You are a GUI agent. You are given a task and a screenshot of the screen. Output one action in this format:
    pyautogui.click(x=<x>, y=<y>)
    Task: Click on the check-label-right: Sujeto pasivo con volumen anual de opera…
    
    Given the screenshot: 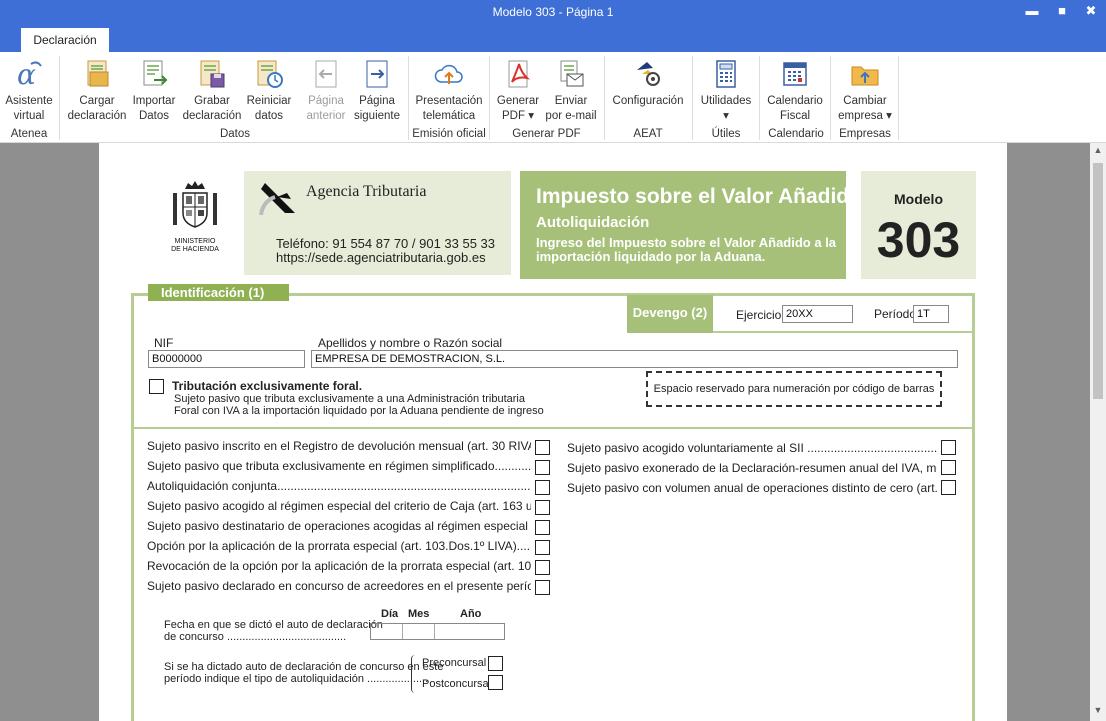 What is the action you would take?
    pyautogui.click(x=752, y=488)
    